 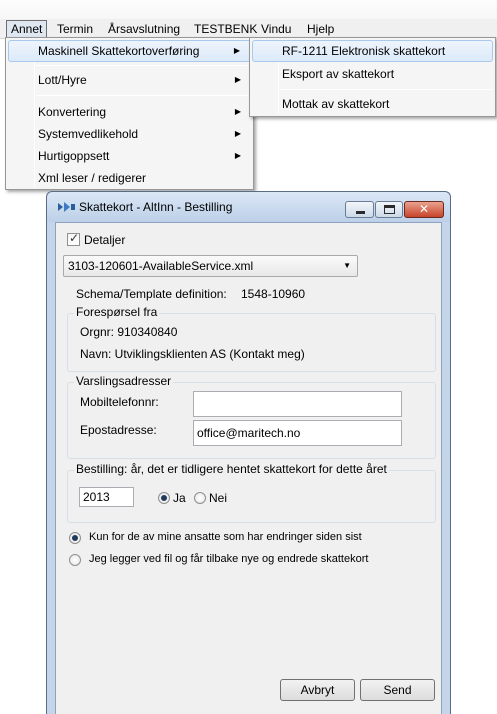 I want to click on email-label: Epostadresse:, so click(x=118, y=430).